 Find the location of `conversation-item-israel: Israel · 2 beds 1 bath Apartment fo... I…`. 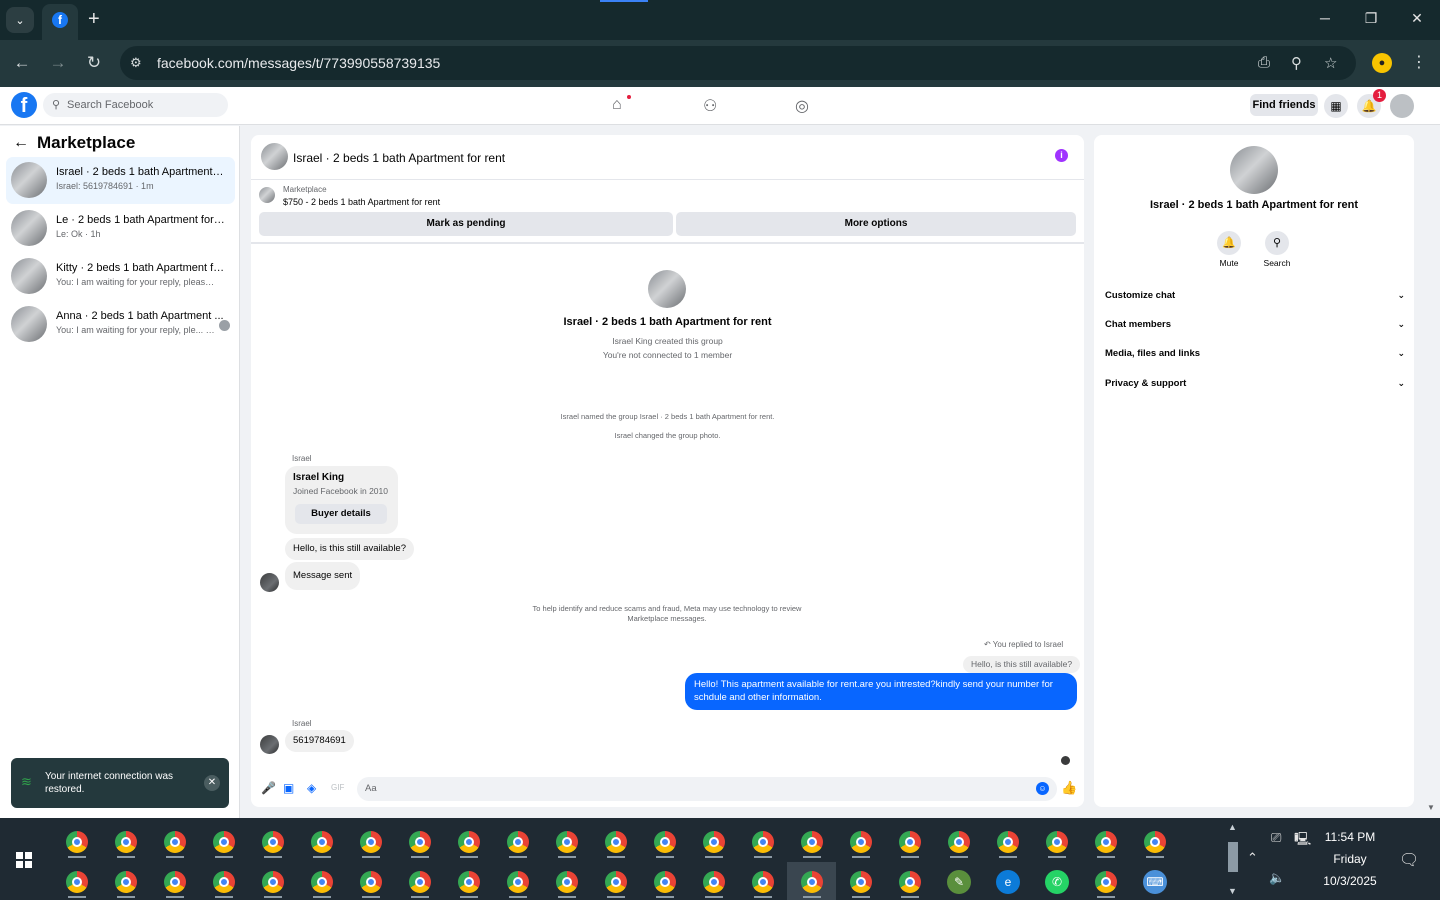

conversation-item-israel: Israel · 2 beds 1 bath Apartment fo... I… is located at coordinates (120, 180).